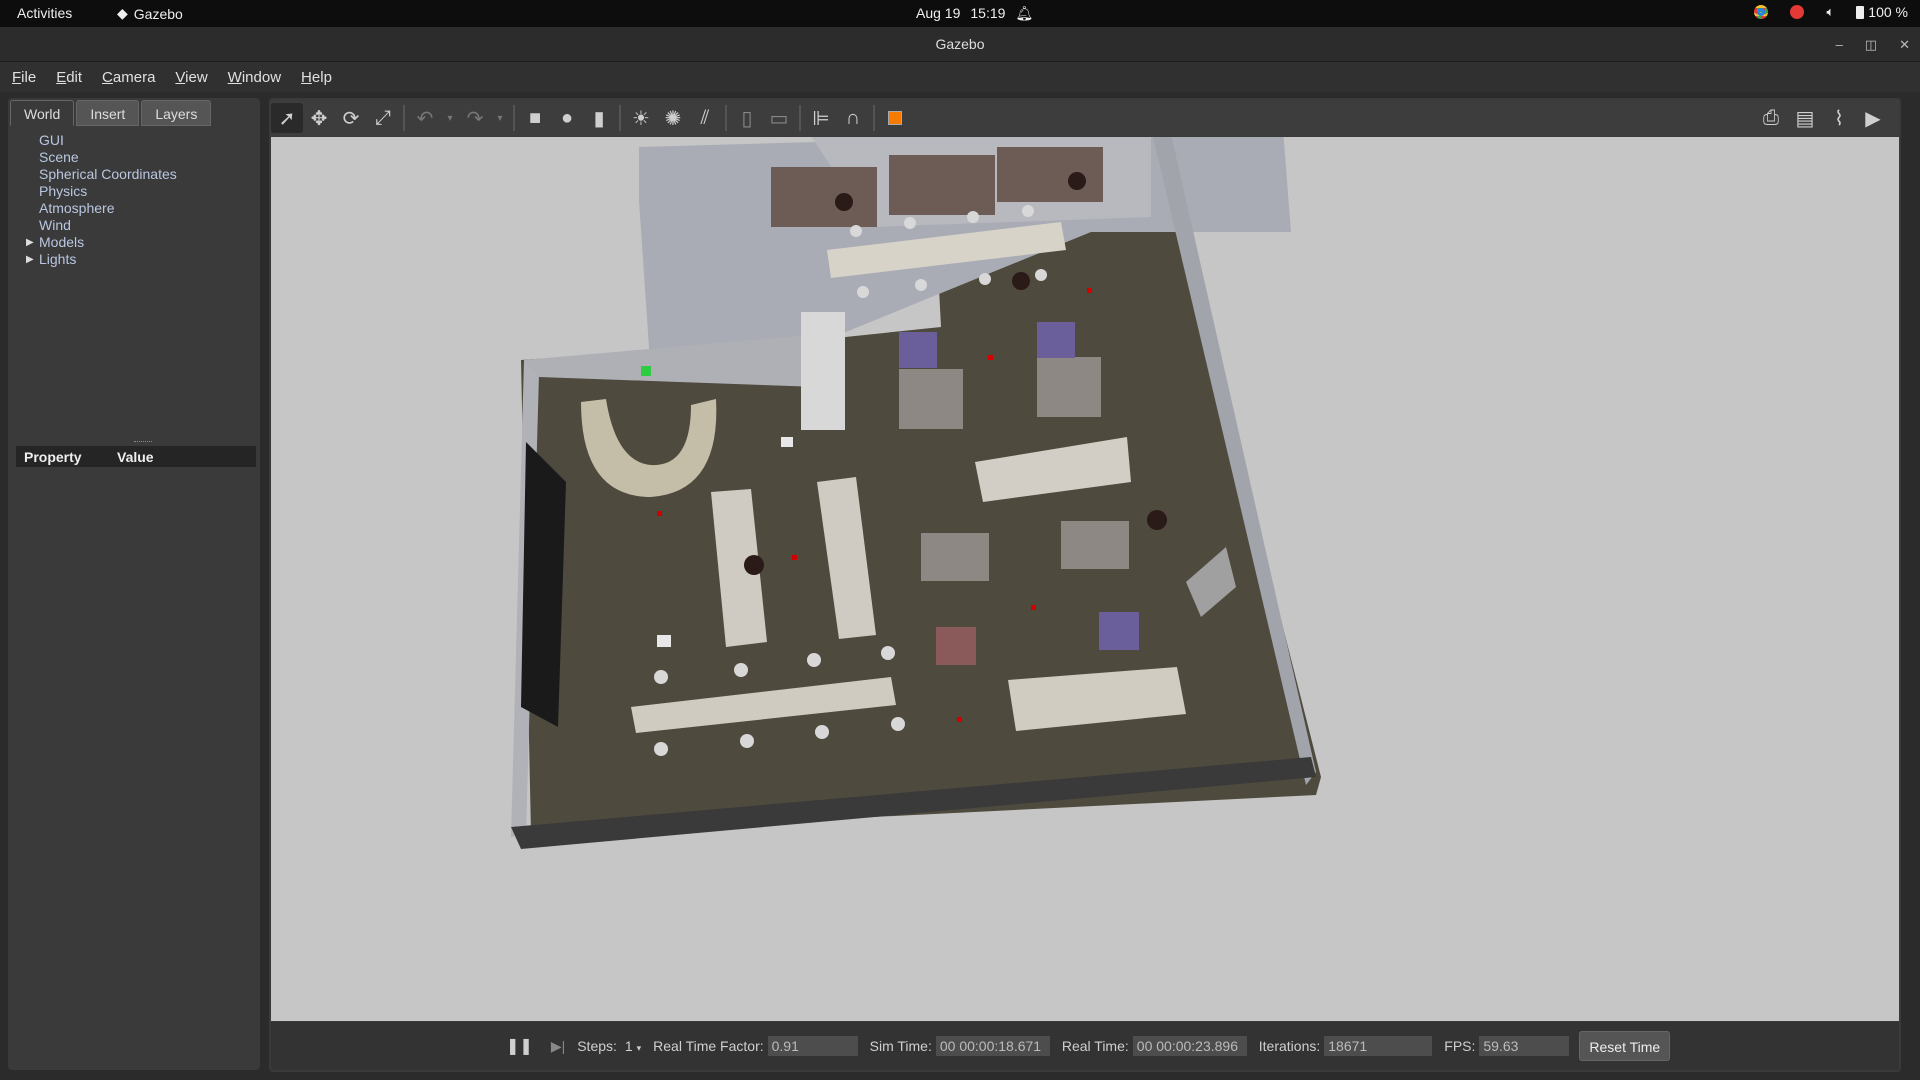 Image resolution: width=1920 pixels, height=1080 pixels. What do you see at coordinates (134, 191) in the screenshot?
I see `tree-item-physics: Physics` at bounding box center [134, 191].